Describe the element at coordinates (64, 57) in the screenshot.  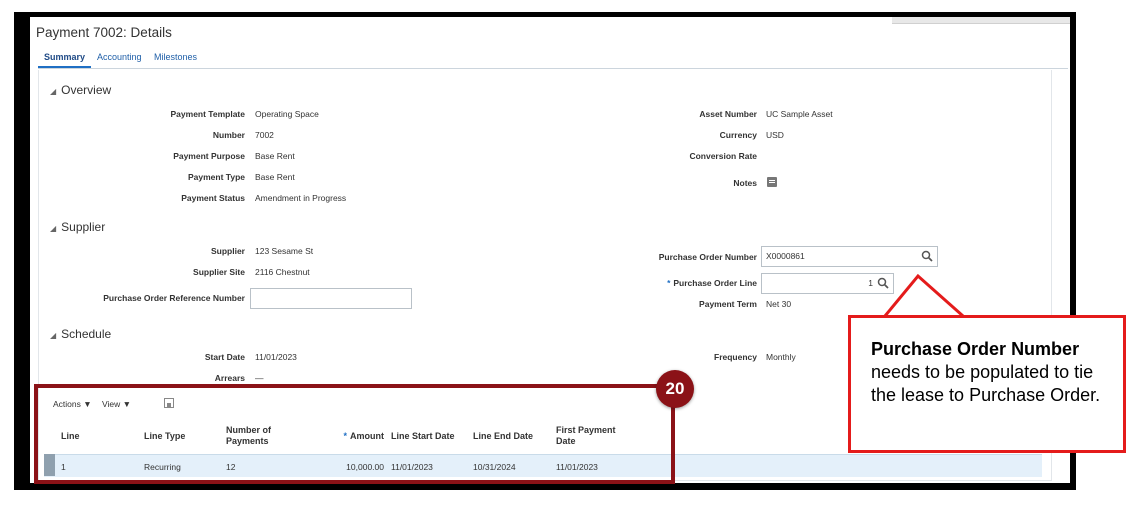
I see `tab-summary: Summary` at that location.